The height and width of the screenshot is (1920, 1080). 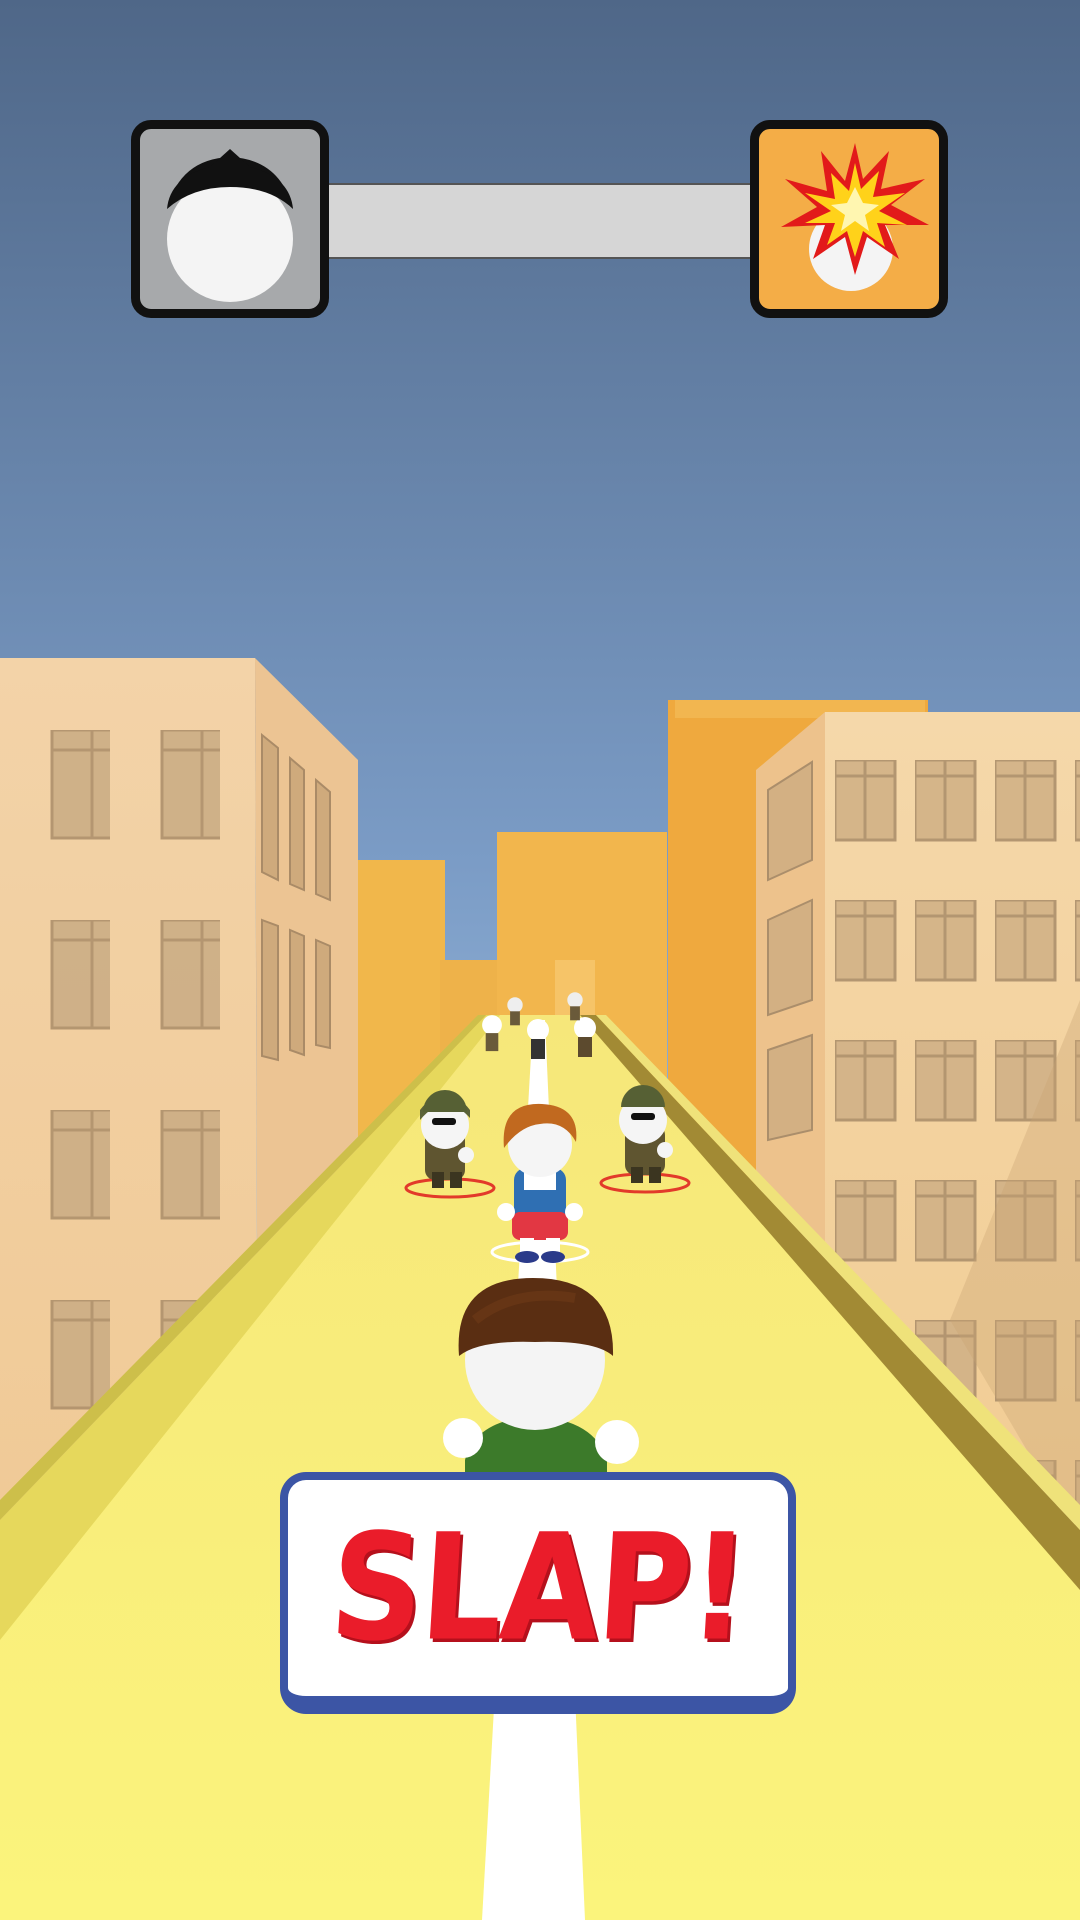 I want to click on player-head-icon, so click(x=230, y=225).